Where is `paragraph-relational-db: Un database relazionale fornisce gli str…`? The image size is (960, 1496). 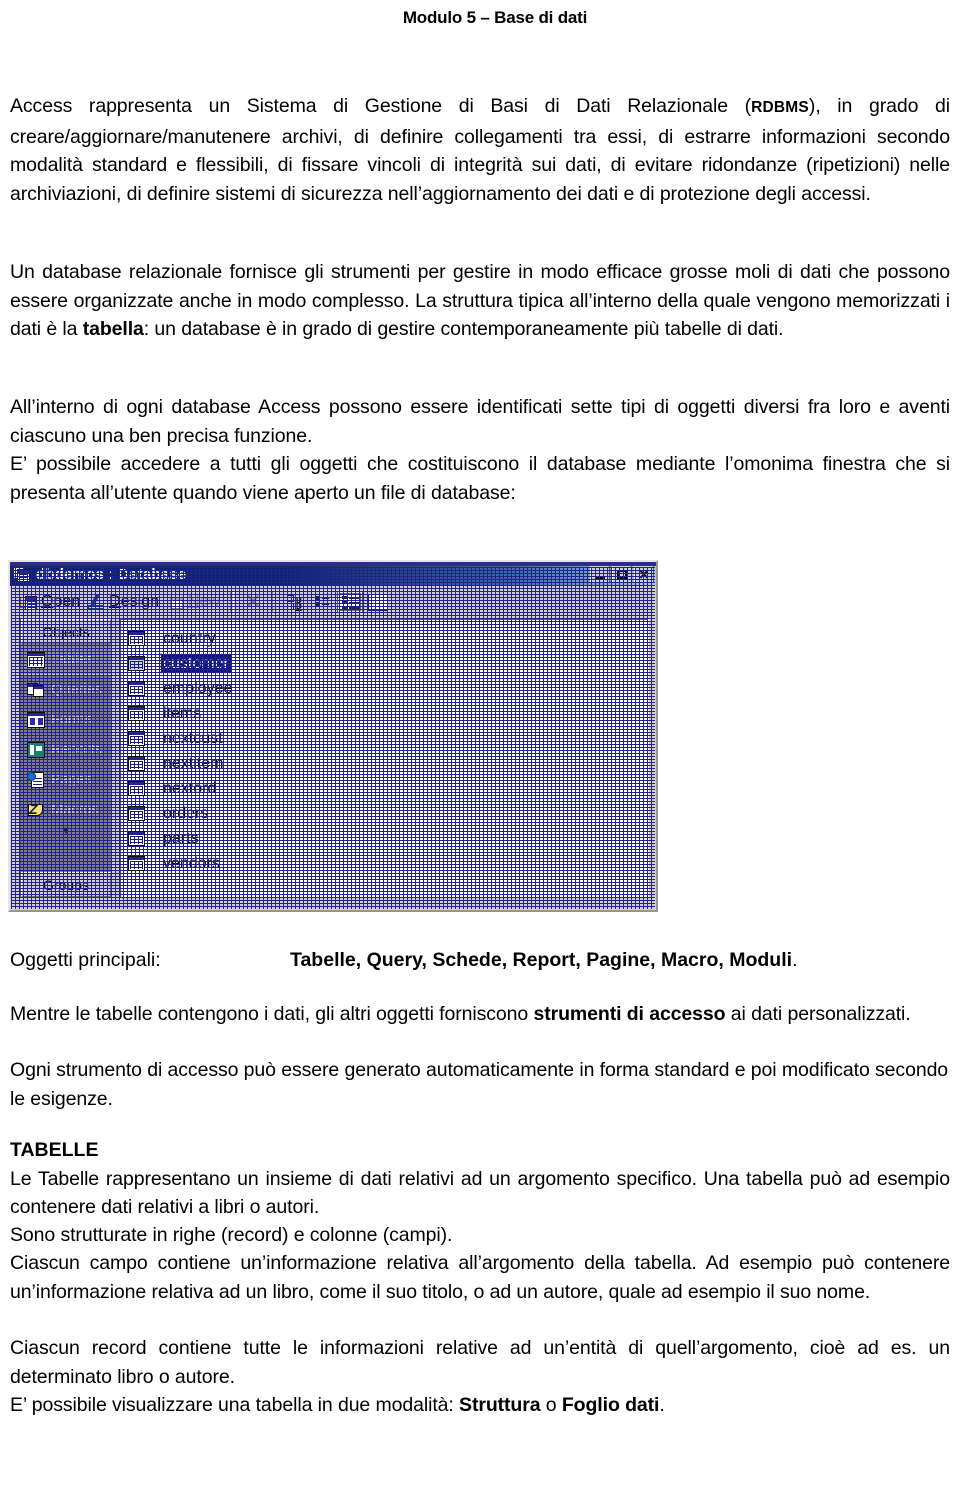 paragraph-relational-db: Un database relazionale fornisce gli str… is located at coordinates (480, 301).